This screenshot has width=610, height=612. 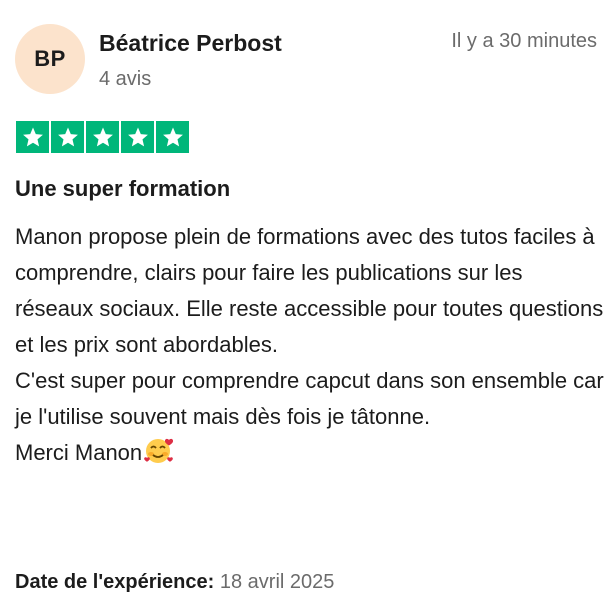 What do you see at coordinates (125, 79) in the screenshot?
I see `review-count: 4 avis` at bounding box center [125, 79].